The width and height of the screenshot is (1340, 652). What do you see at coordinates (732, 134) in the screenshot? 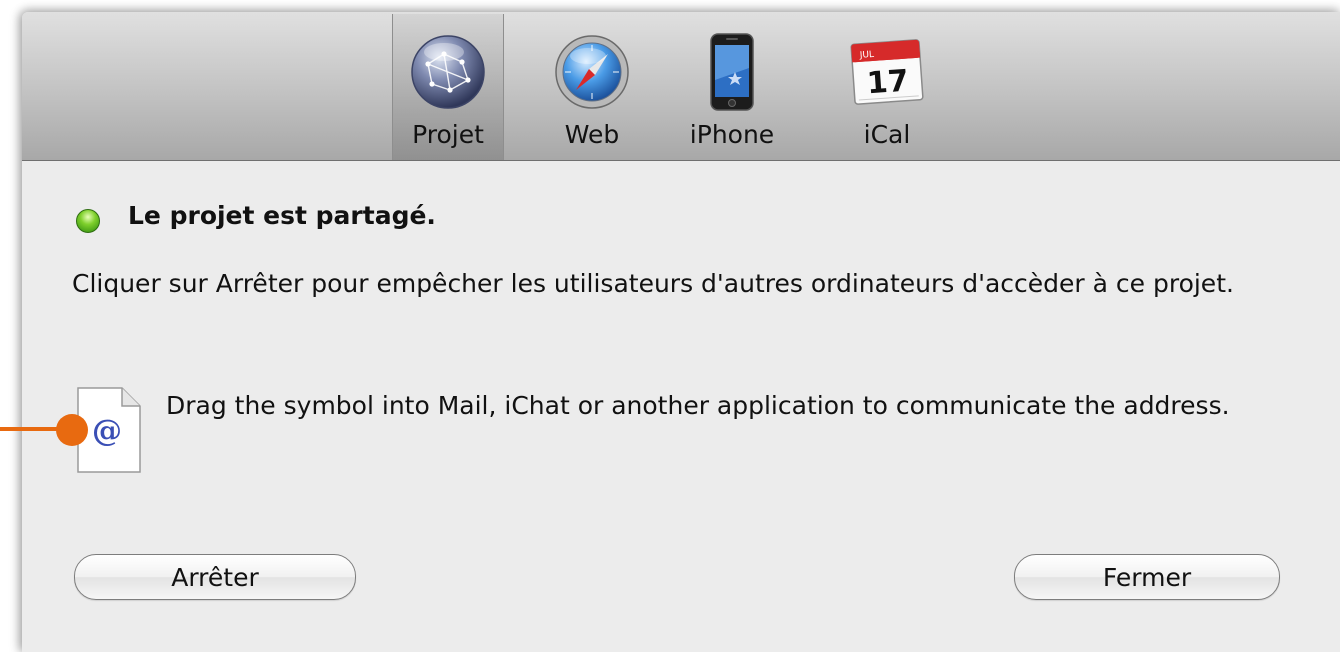
I see `tab-label: iPhone` at bounding box center [732, 134].